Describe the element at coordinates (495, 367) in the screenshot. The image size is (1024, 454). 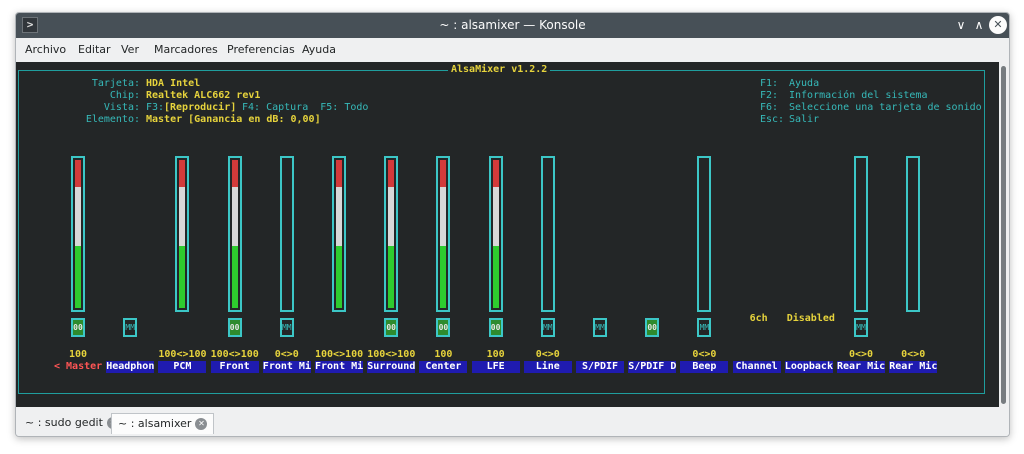
I see `channel-label: LFE` at that location.